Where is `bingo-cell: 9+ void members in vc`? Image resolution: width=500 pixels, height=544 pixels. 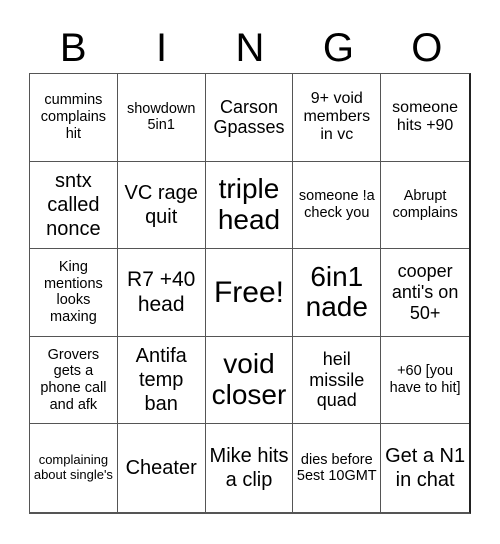 bingo-cell: 9+ void members in vc is located at coordinates (337, 118).